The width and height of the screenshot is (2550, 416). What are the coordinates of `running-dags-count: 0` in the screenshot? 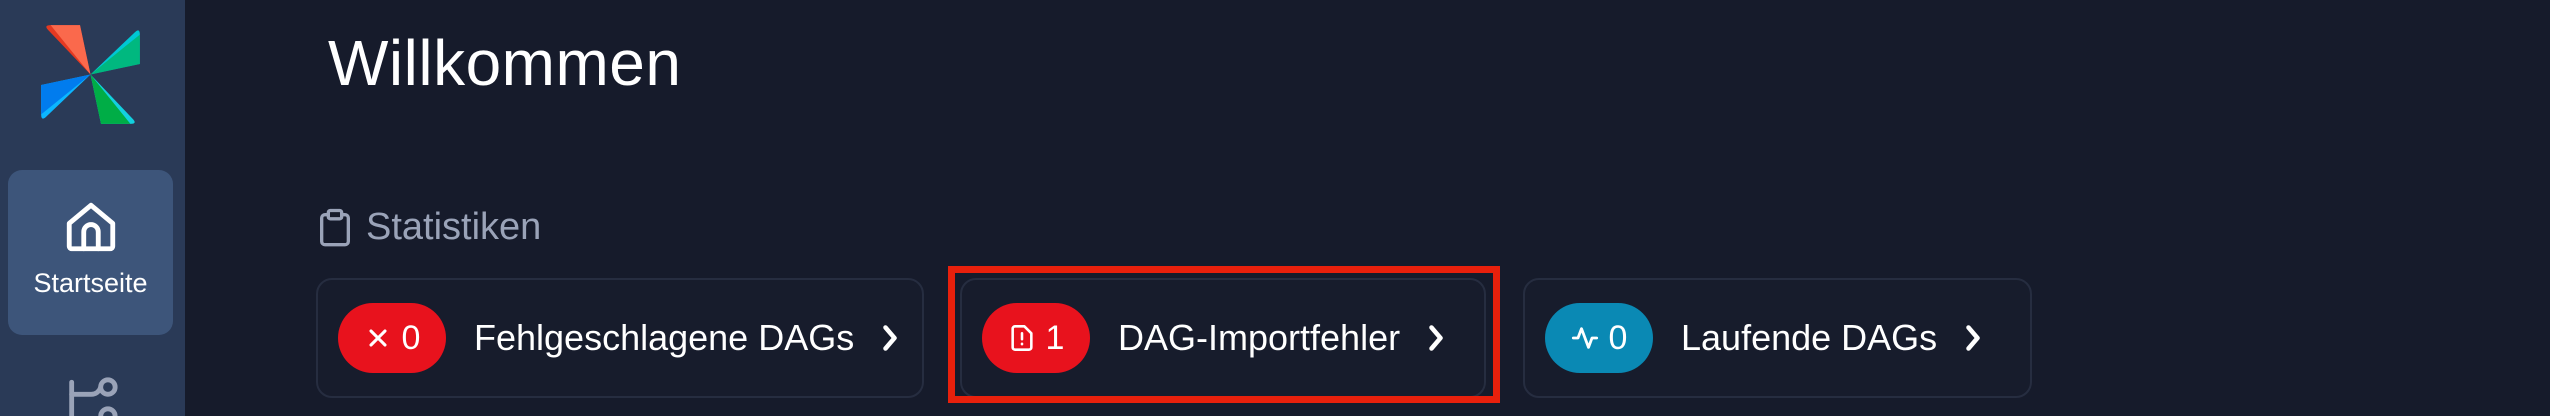 It's located at (1618, 337).